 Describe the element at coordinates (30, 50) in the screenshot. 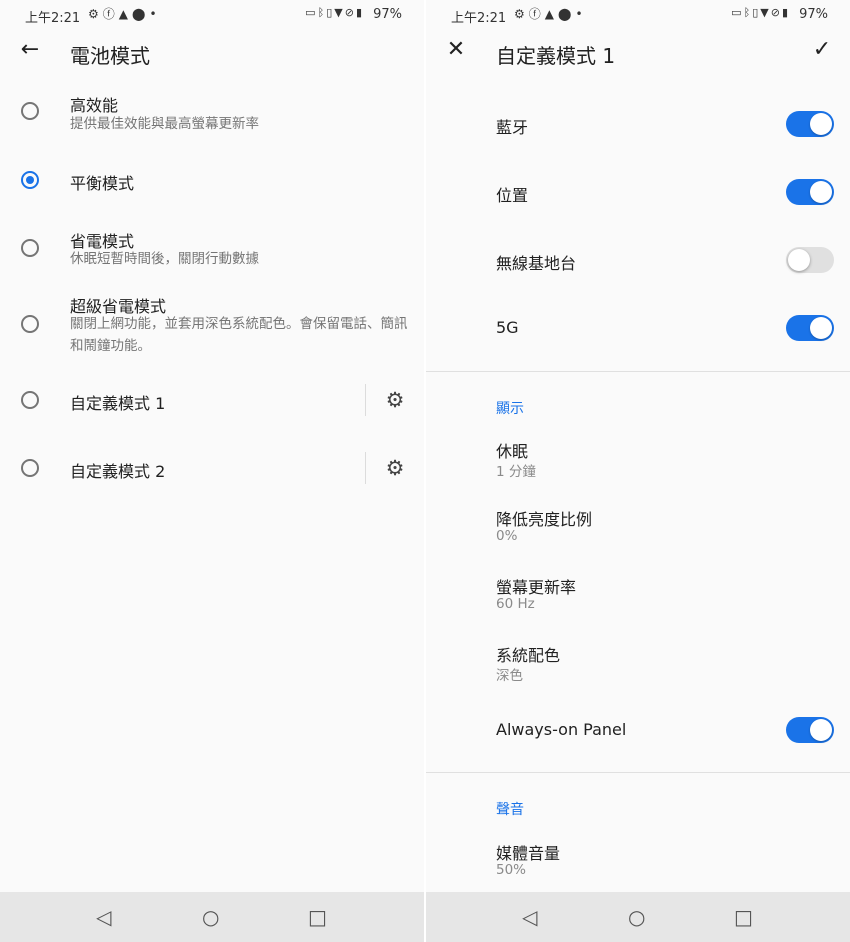

I see `back-arrow-icon: ←` at that location.